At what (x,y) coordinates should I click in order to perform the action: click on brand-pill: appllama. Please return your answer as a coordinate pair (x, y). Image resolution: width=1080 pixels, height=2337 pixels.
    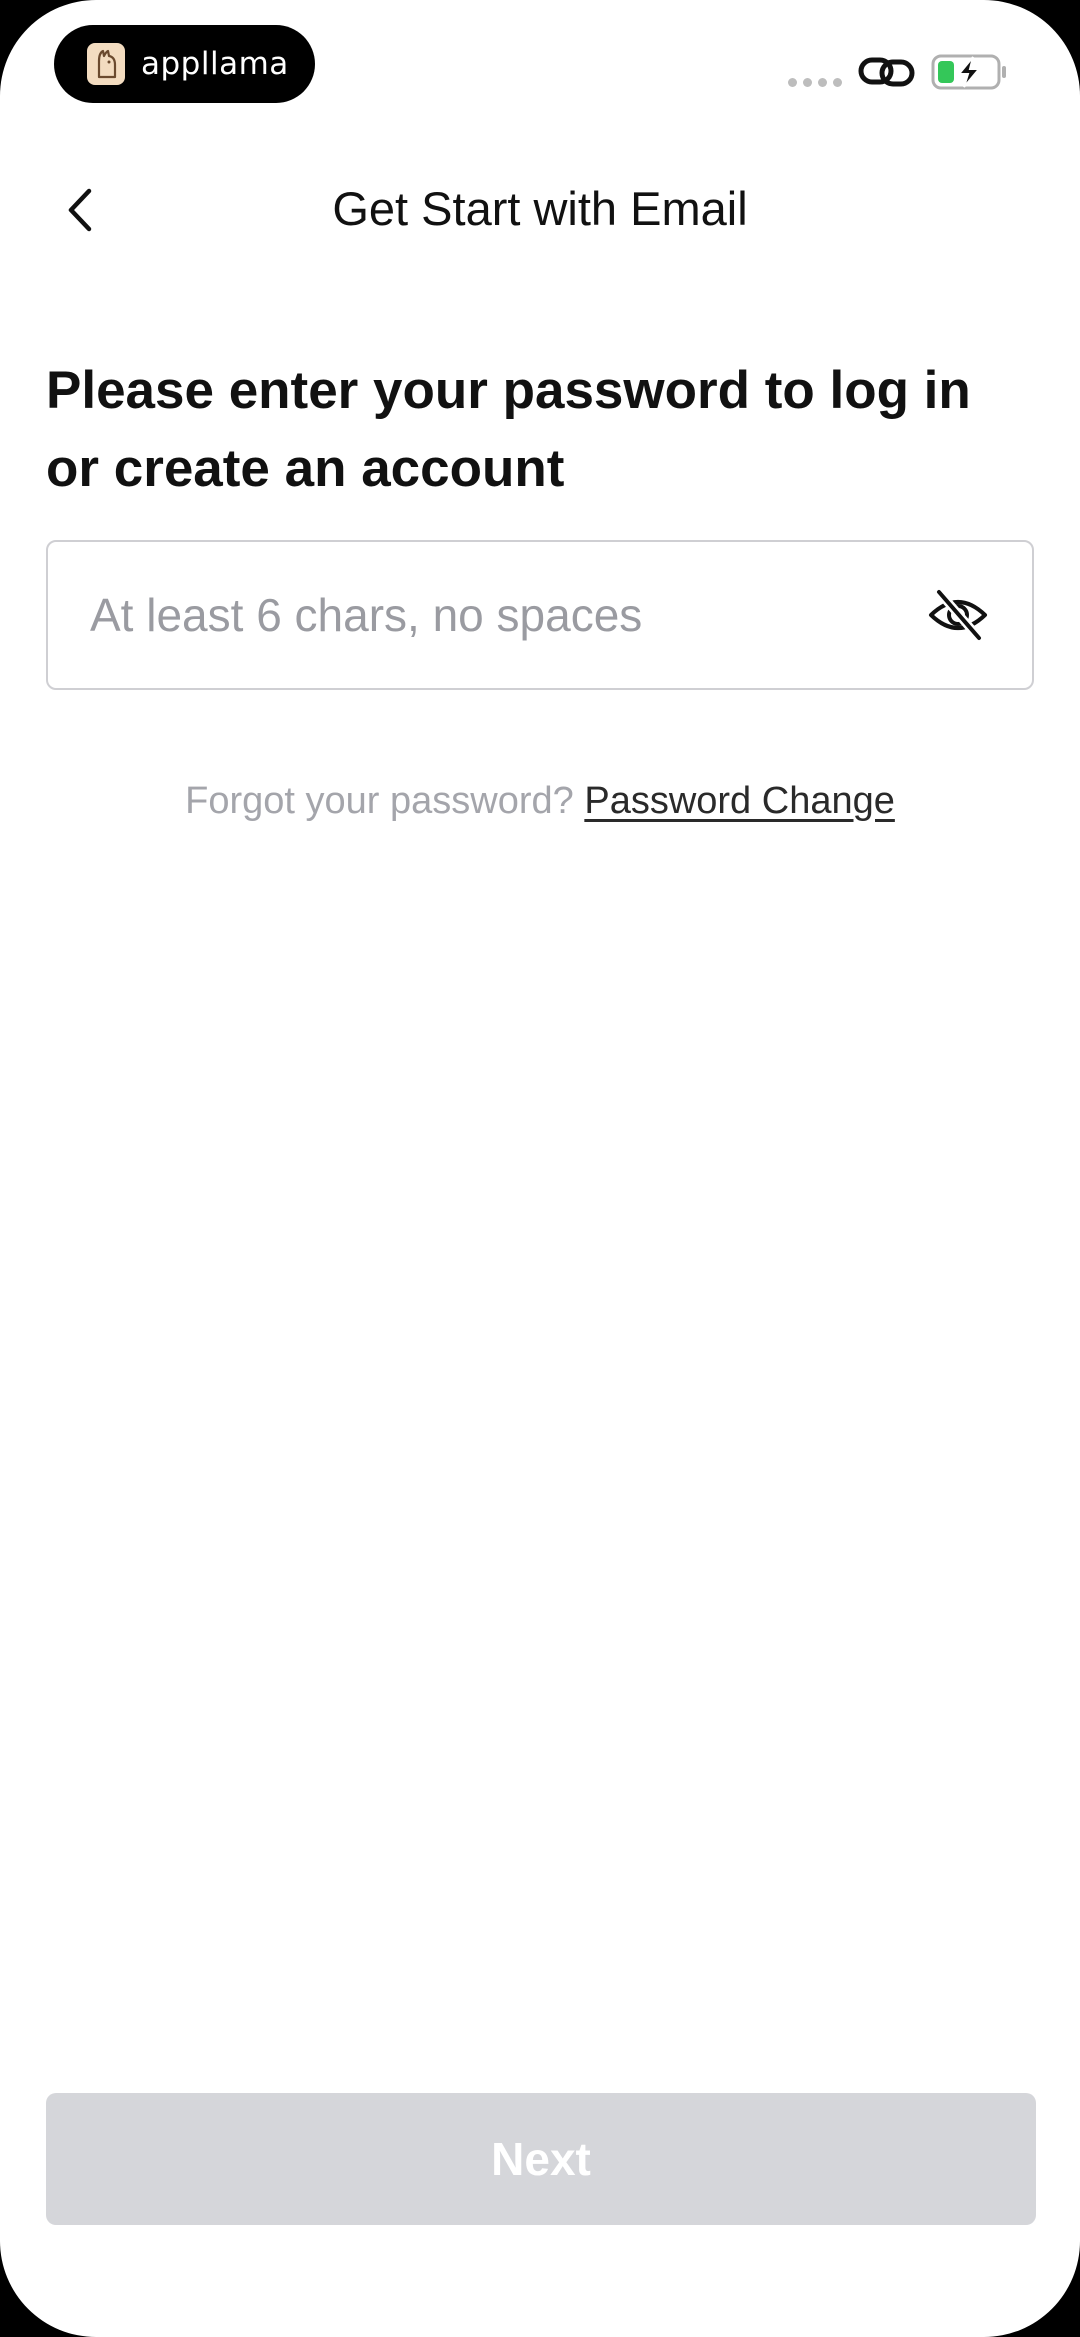
    Looking at the image, I should click on (184, 64).